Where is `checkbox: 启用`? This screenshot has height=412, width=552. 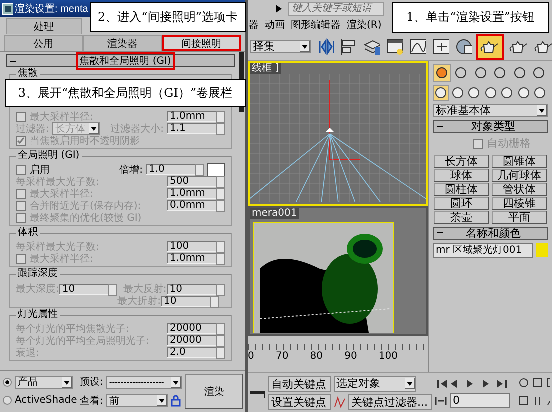 checkbox: 启用 is located at coordinates (33, 169).